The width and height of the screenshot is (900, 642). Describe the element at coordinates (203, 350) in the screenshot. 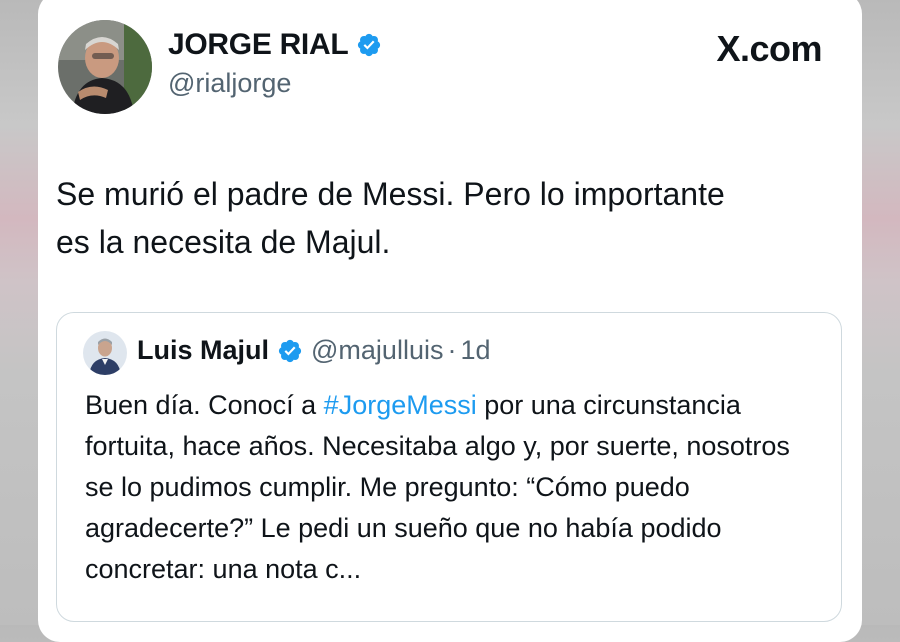

I see `quote-author-name: Luis Majul` at that location.